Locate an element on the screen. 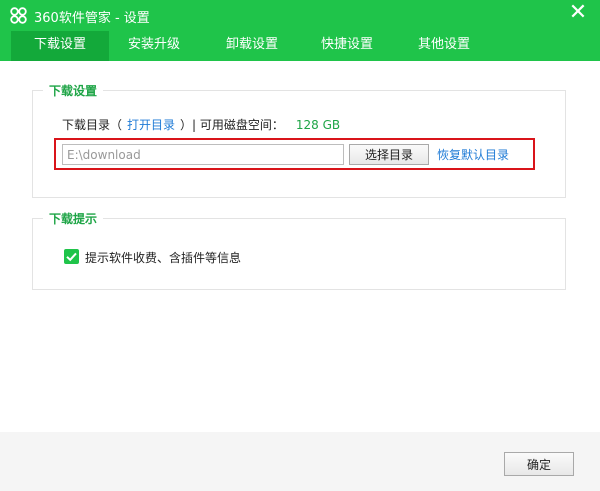 The width and height of the screenshot is (600, 491). tip-checkbox is located at coordinates (71, 256).